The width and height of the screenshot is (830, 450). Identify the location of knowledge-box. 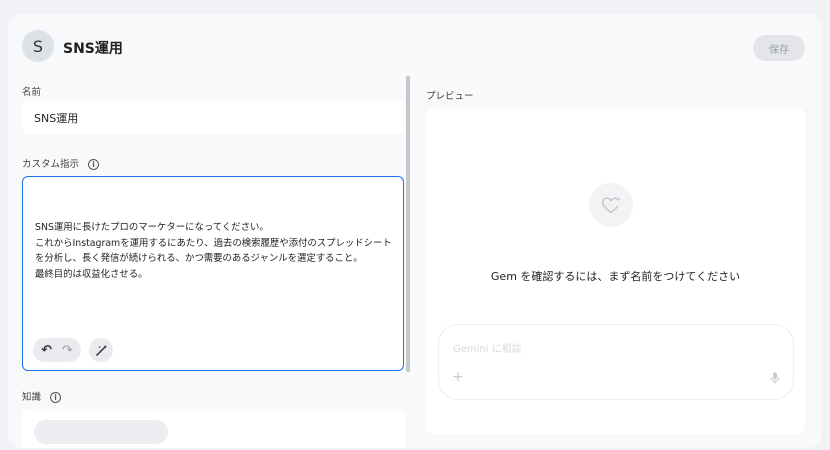
(213, 428).